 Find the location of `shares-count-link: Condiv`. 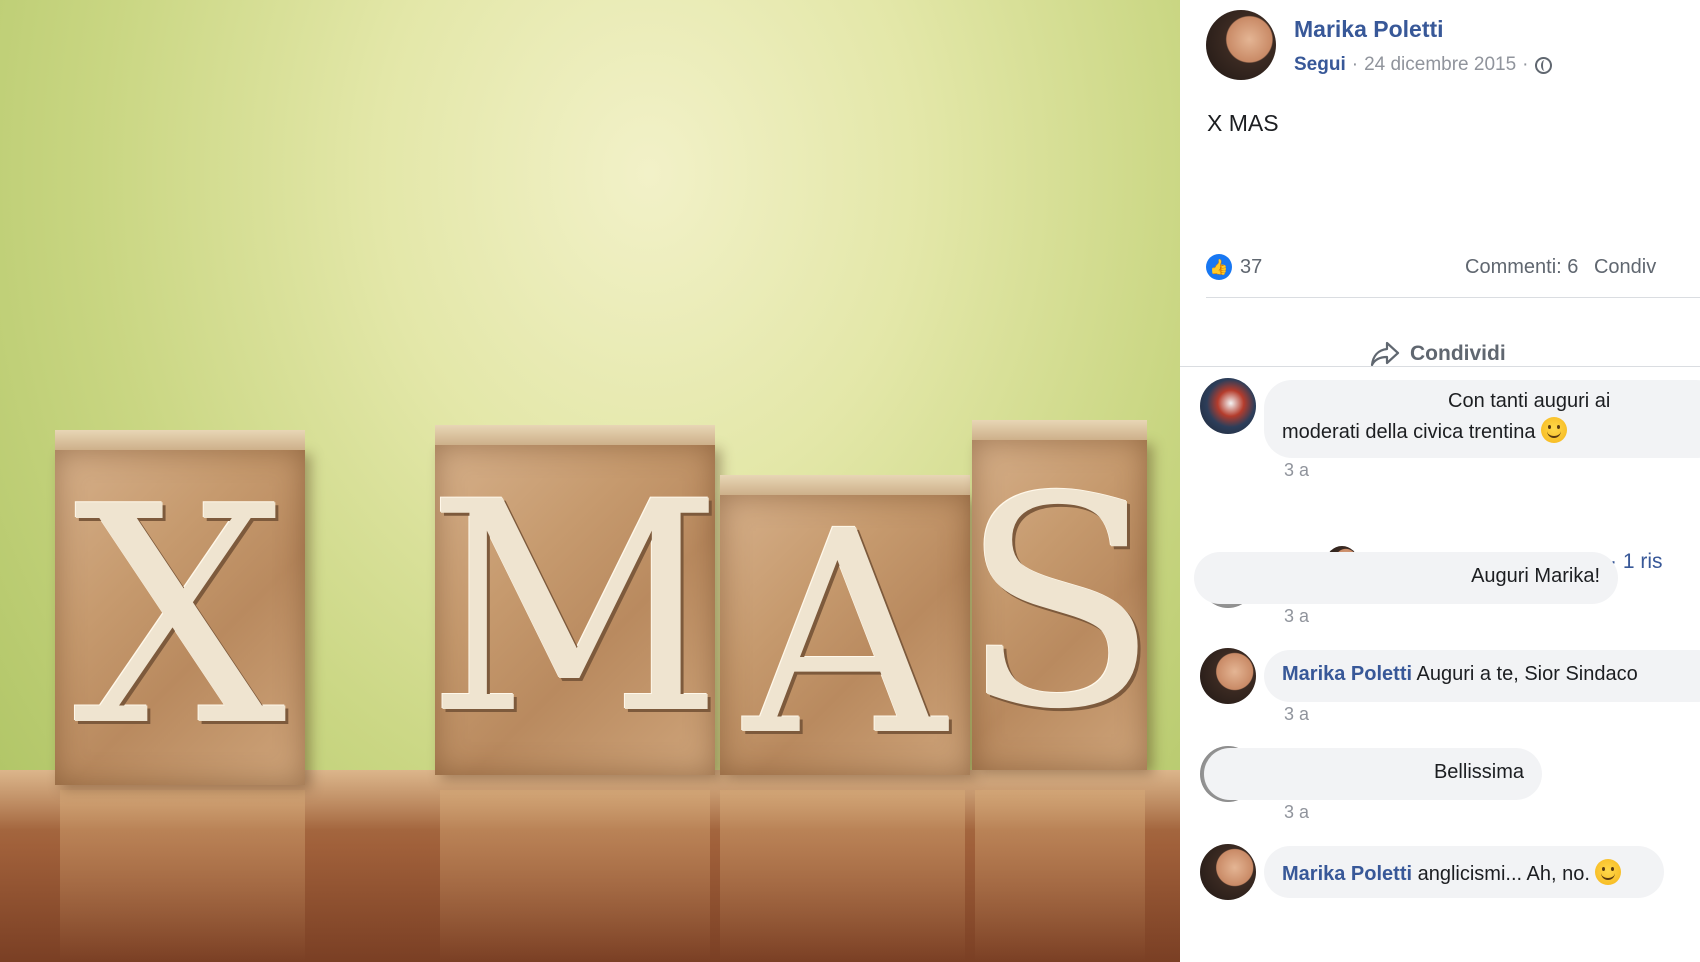

shares-count-link: Condiv is located at coordinates (1625, 267).